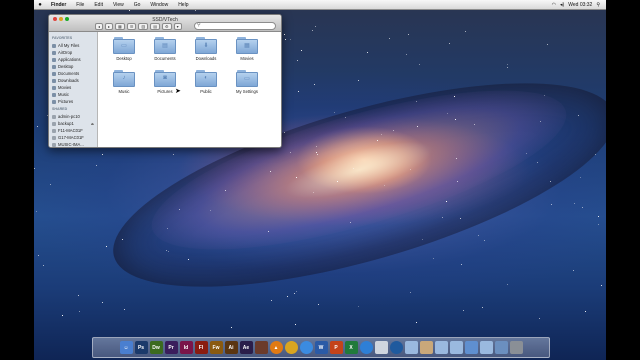  I want to click on folder-desktop: ▭ Desktop, so click(124, 49).